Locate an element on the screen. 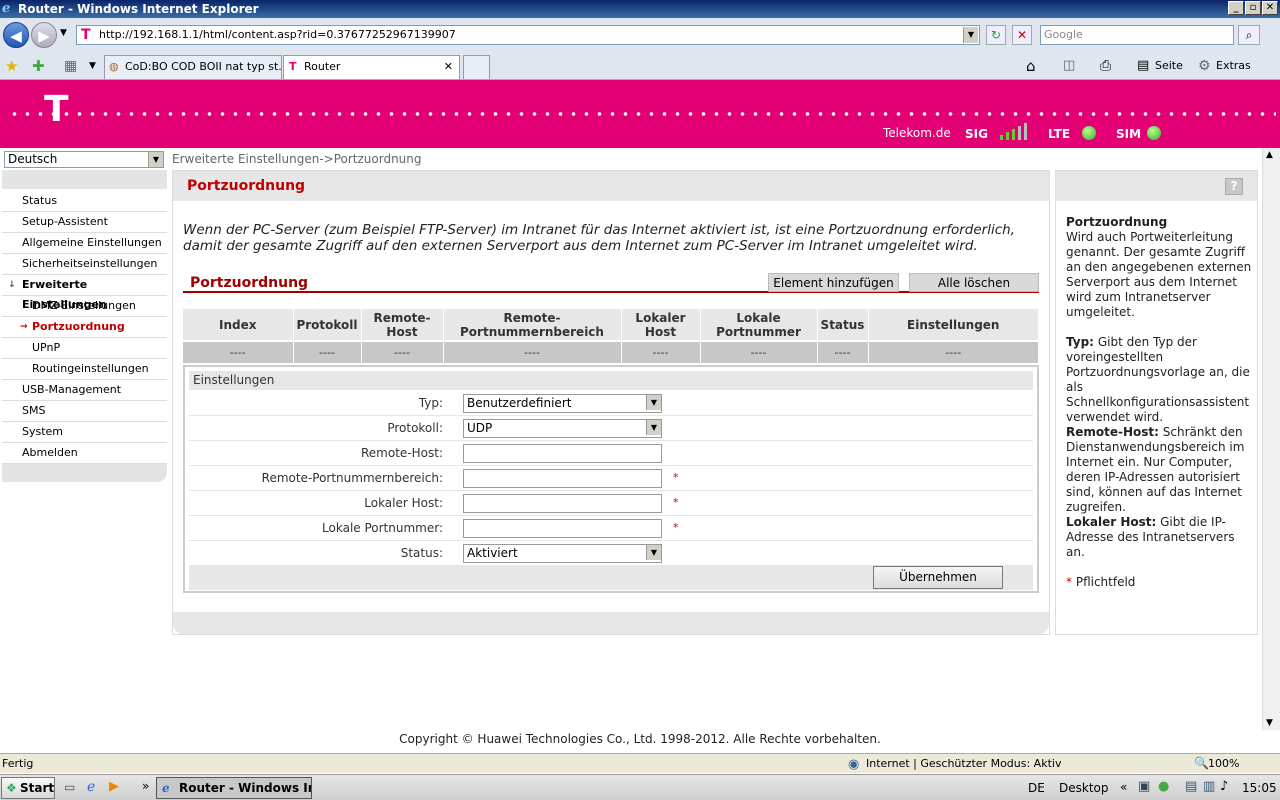  desktop-toolbar: Desktop is located at coordinates (1084, 788).